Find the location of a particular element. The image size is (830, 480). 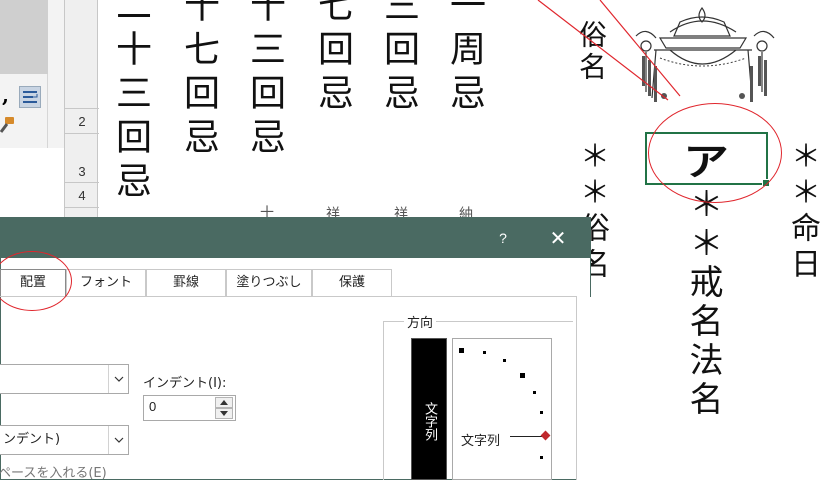

help-button: ? is located at coordinates (503, 238).